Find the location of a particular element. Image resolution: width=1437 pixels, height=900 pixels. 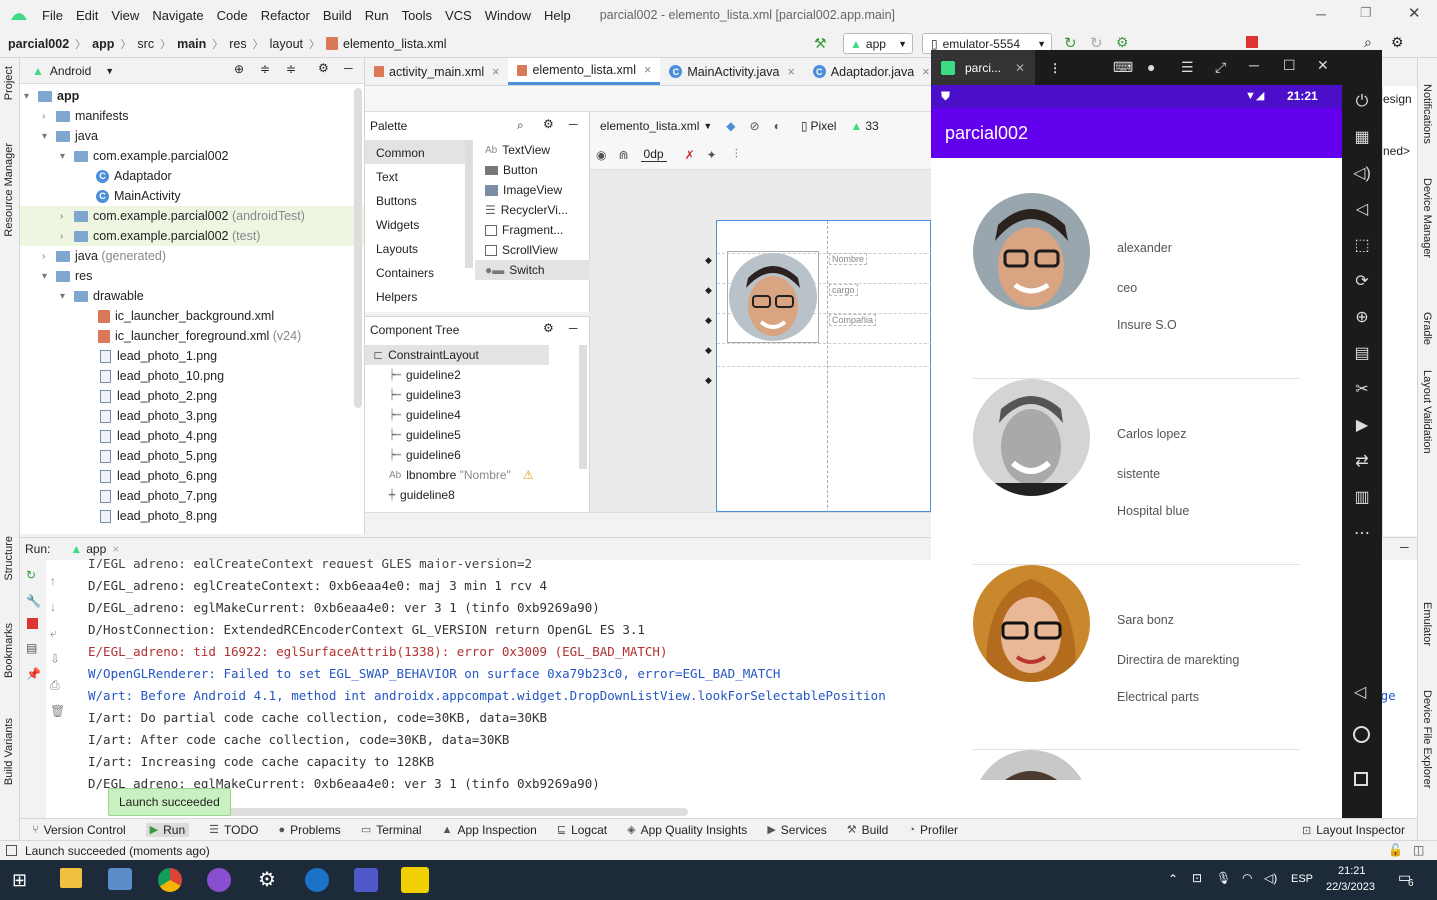

language-indicator: ESP is located at coordinates (1302, 879).